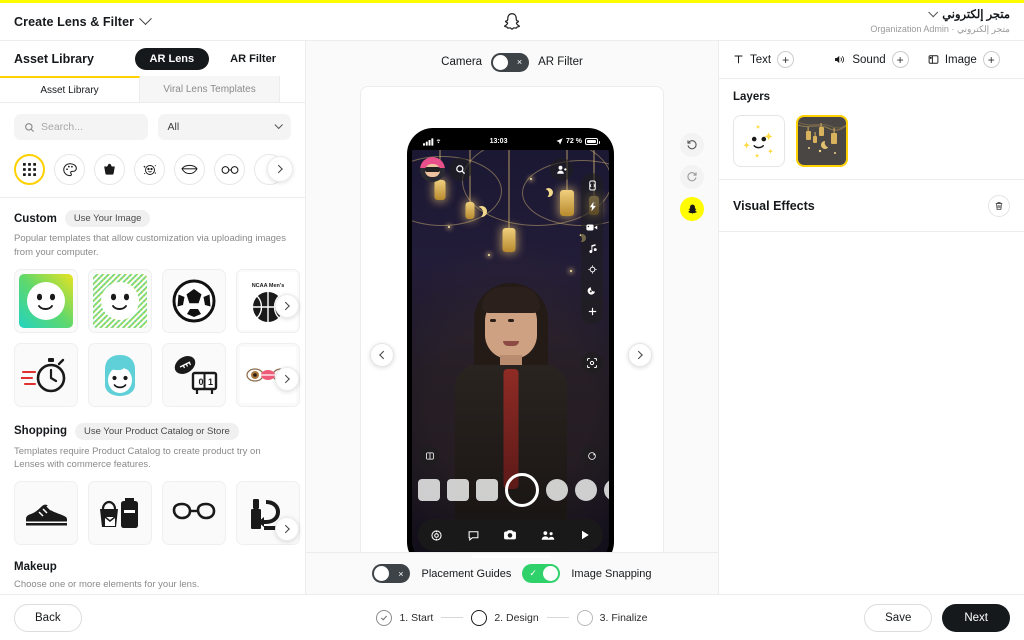 Image resolution: width=1024 pixels, height=640 pixels. Describe the element at coordinates (70, 89) in the screenshot. I see `tab-asset-library: Asset Library` at that location.